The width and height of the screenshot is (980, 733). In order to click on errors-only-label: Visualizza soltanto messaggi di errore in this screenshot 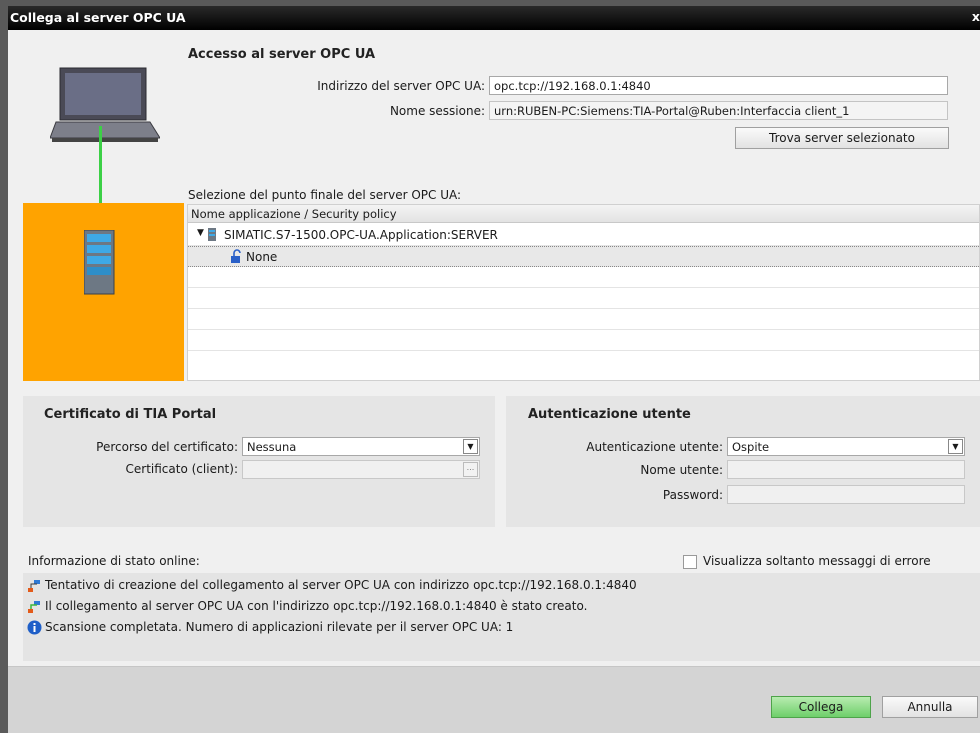, I will do `click(817, 561)`.